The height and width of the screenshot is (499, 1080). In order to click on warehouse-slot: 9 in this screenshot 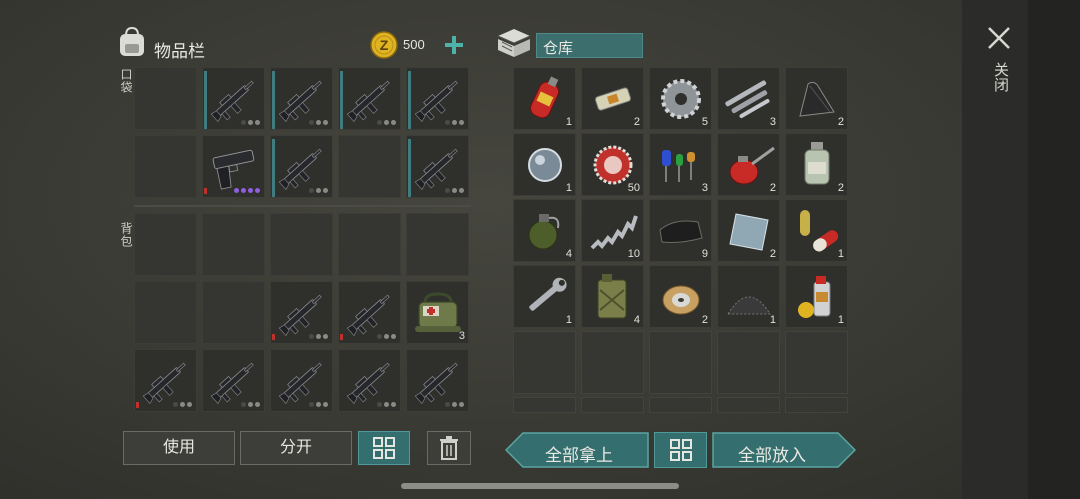, I will do `click(680, 230)`.